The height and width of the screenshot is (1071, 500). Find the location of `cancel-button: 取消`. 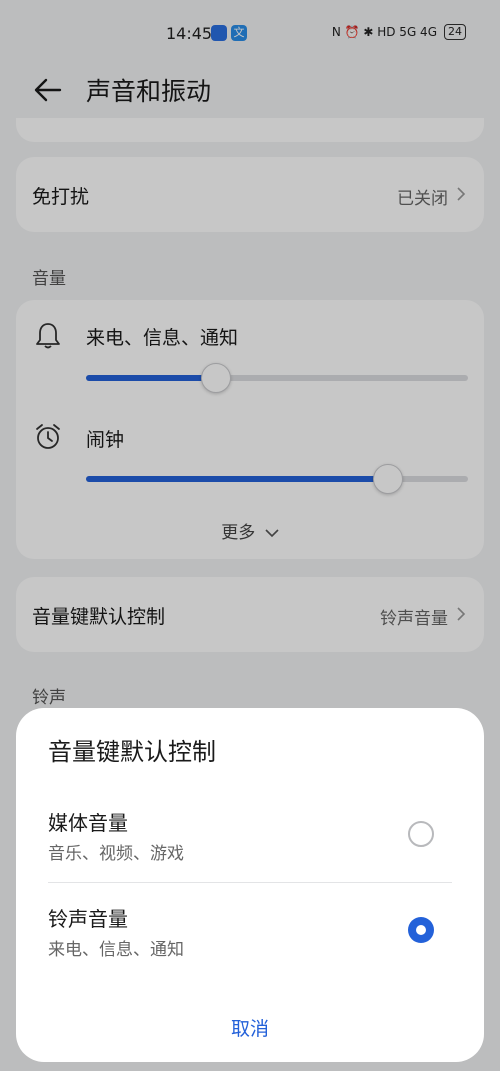

cancel-button: 取消 is located at coordinates (250, 1027).